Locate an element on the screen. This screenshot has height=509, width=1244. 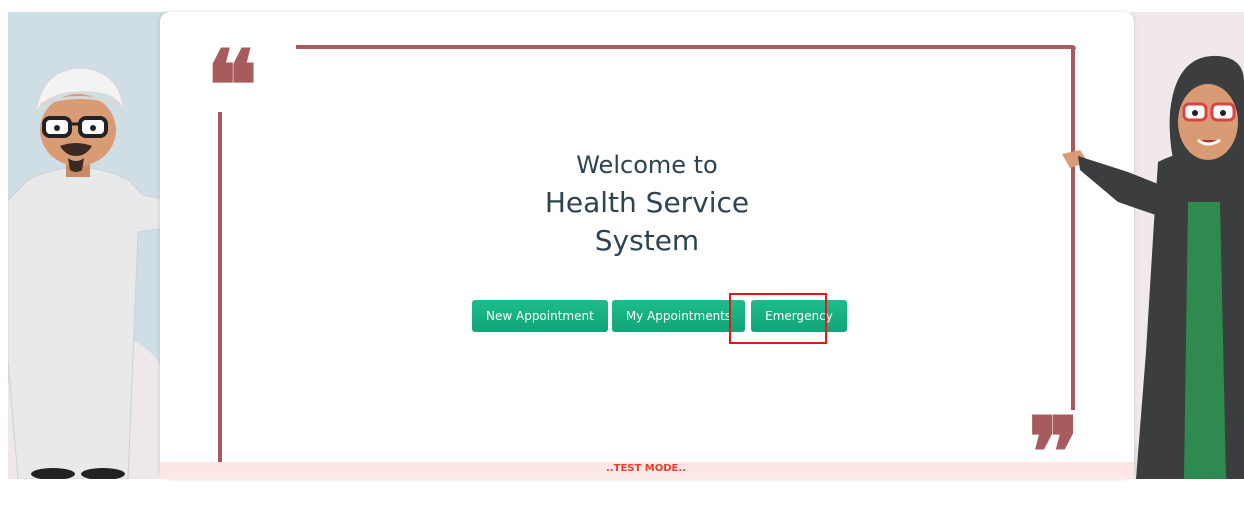
my-appointments-button: My Appointments is located at coordinates (678, 316).